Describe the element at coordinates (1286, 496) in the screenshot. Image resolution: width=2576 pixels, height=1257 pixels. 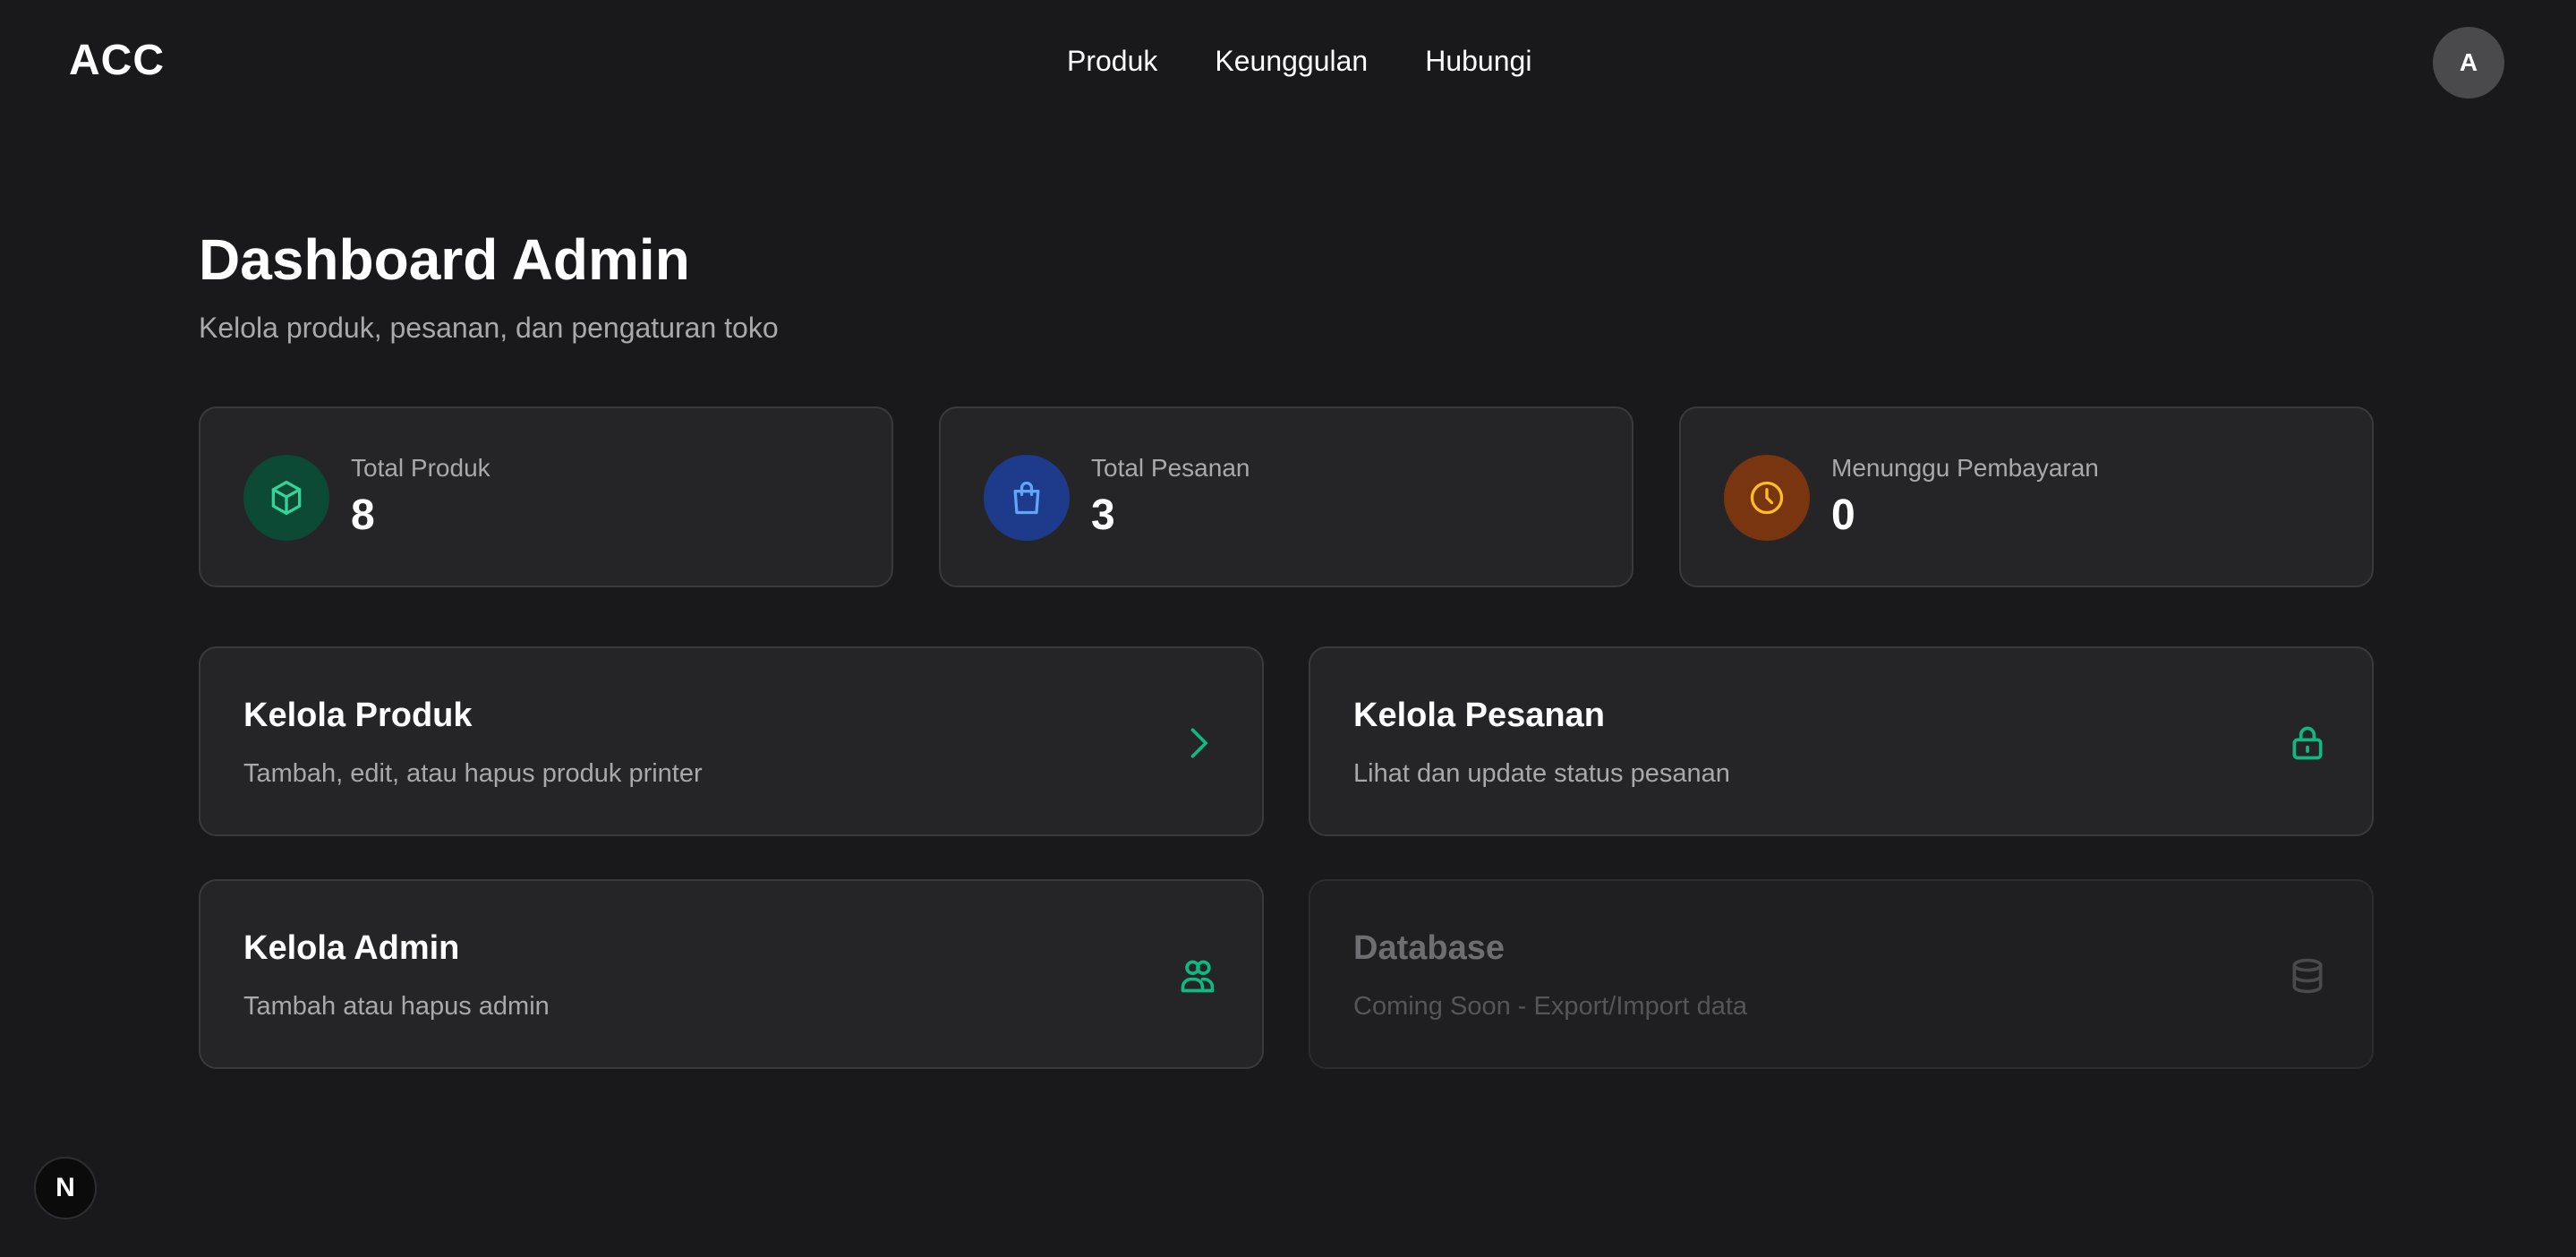
I see `stat-card-total-pesanan: Total Pesanan 3` at that location.